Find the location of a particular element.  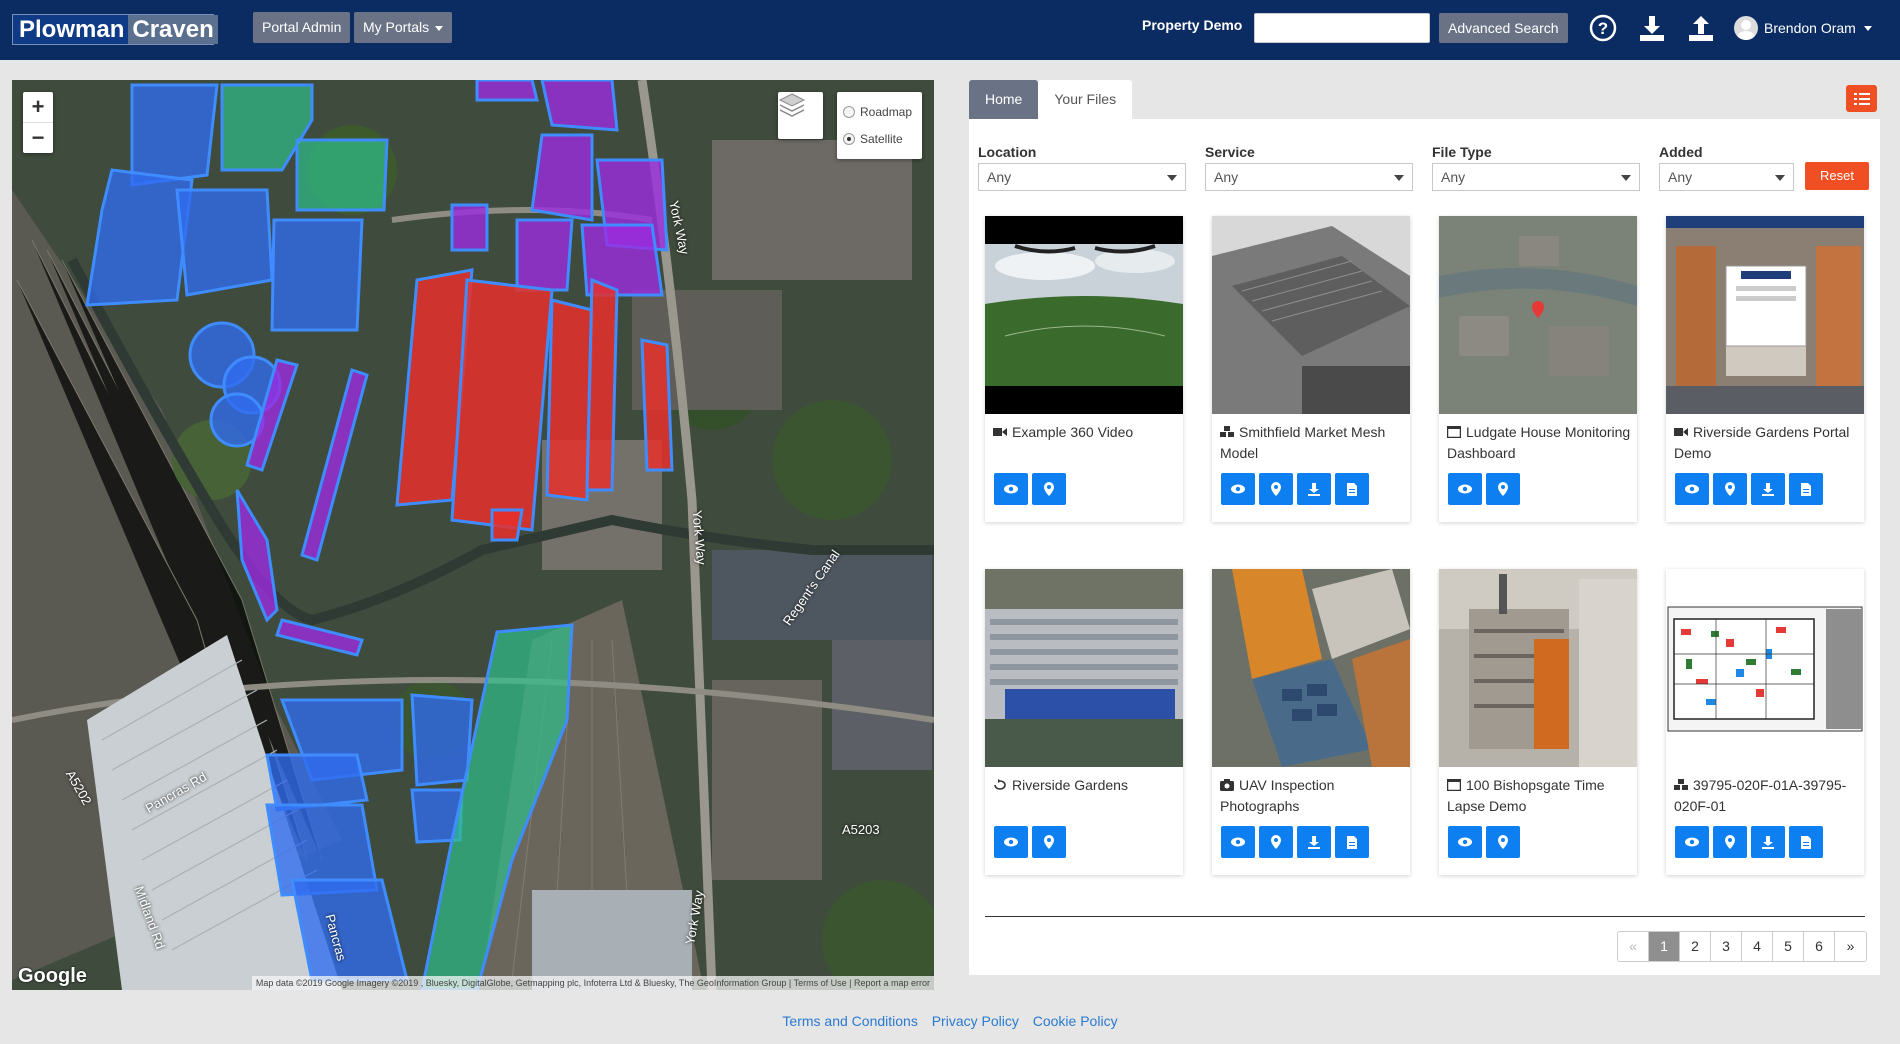

zoom-in-button: + is located at coordinates (38, 107).